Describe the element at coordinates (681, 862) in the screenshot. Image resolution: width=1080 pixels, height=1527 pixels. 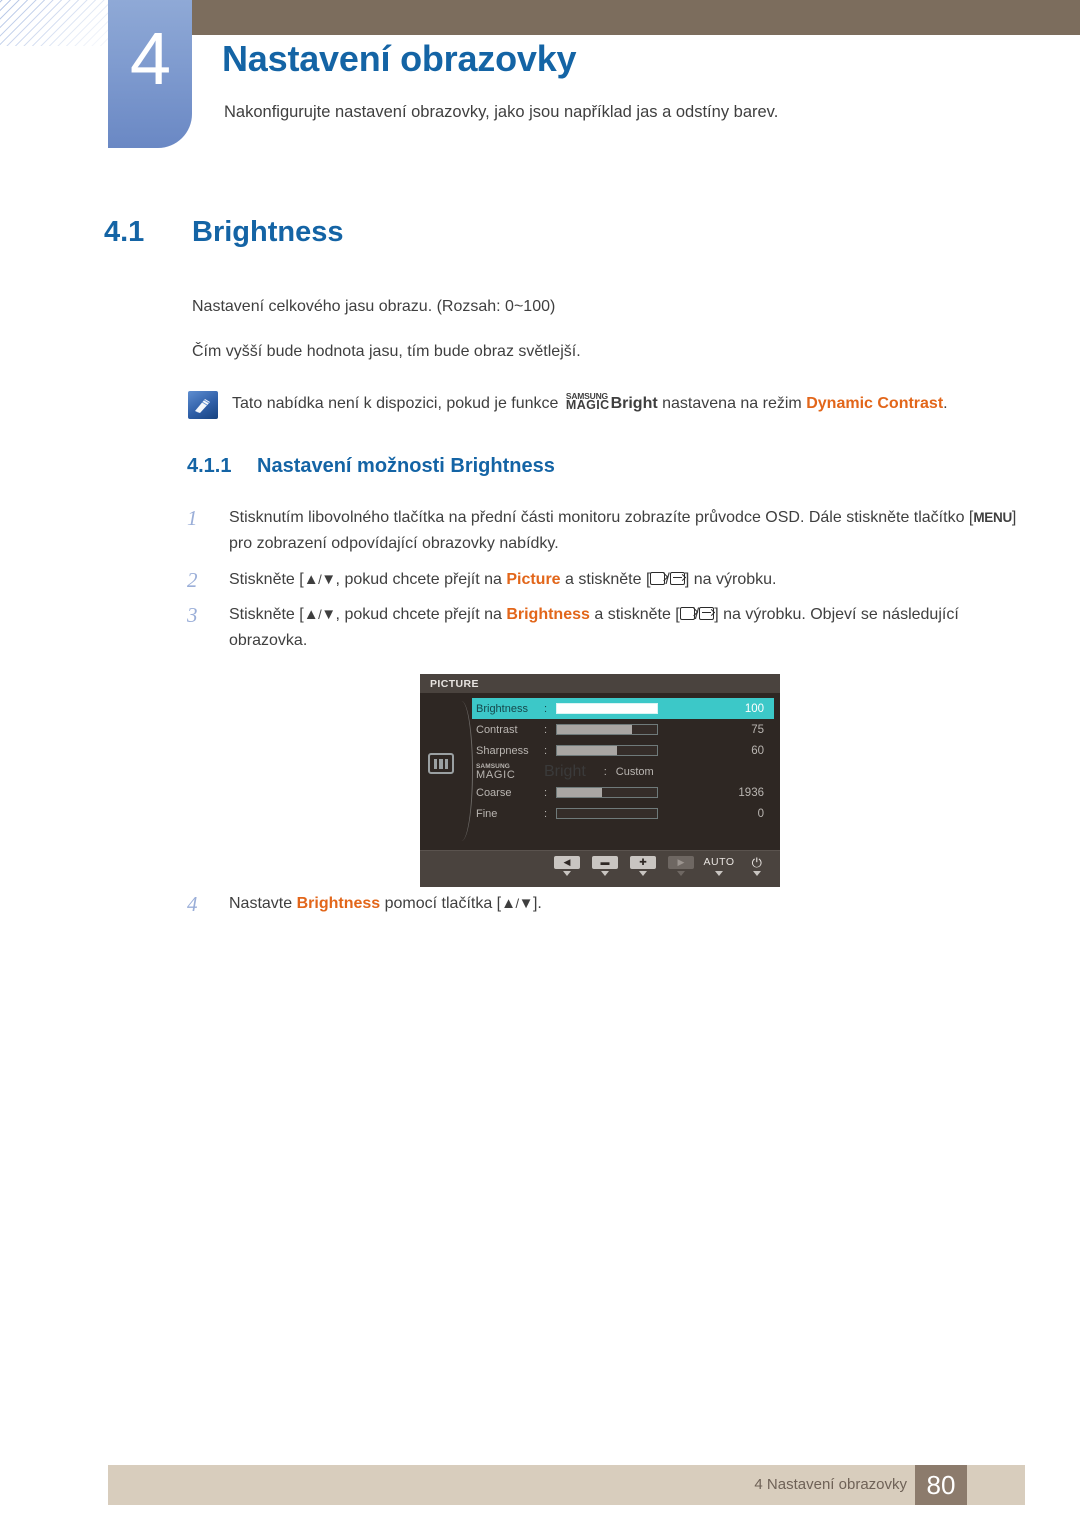
I see `right-arrow-icon: ▶` at that location.